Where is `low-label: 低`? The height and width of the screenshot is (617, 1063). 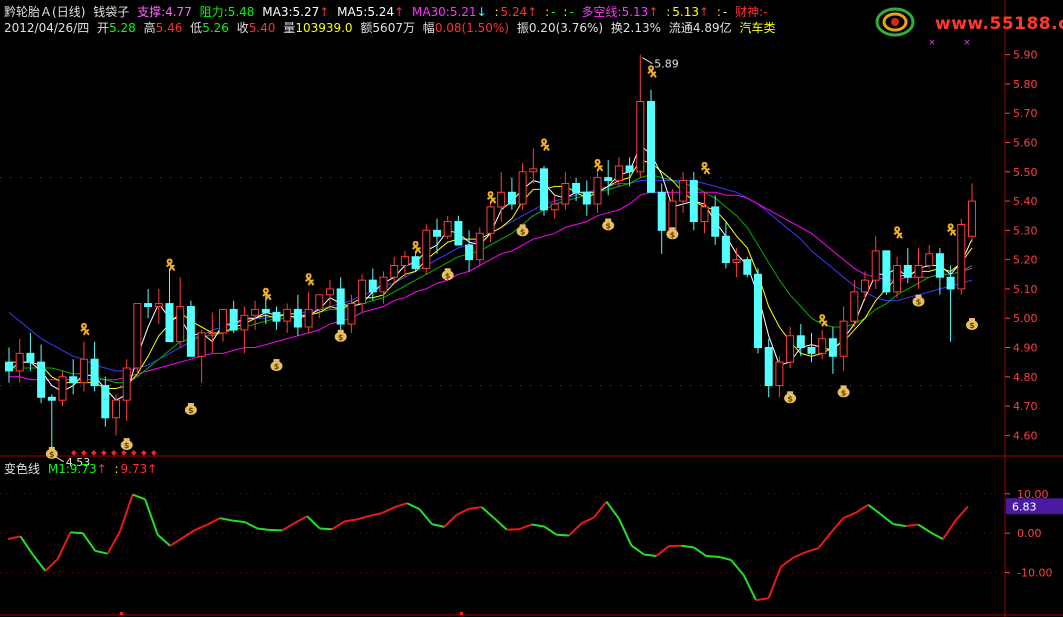
low-label: 低 is located at coordinates (196, 28).